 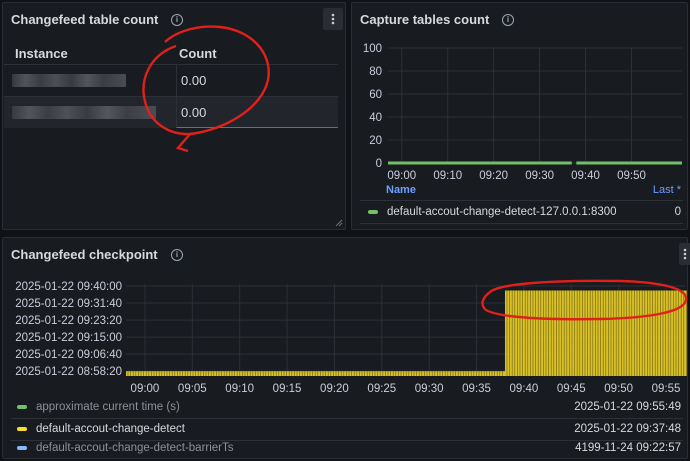 What do you see at coordinates (595, 333) in the screenshot?
I see `bar-segment` at bounding box center [595, 333].